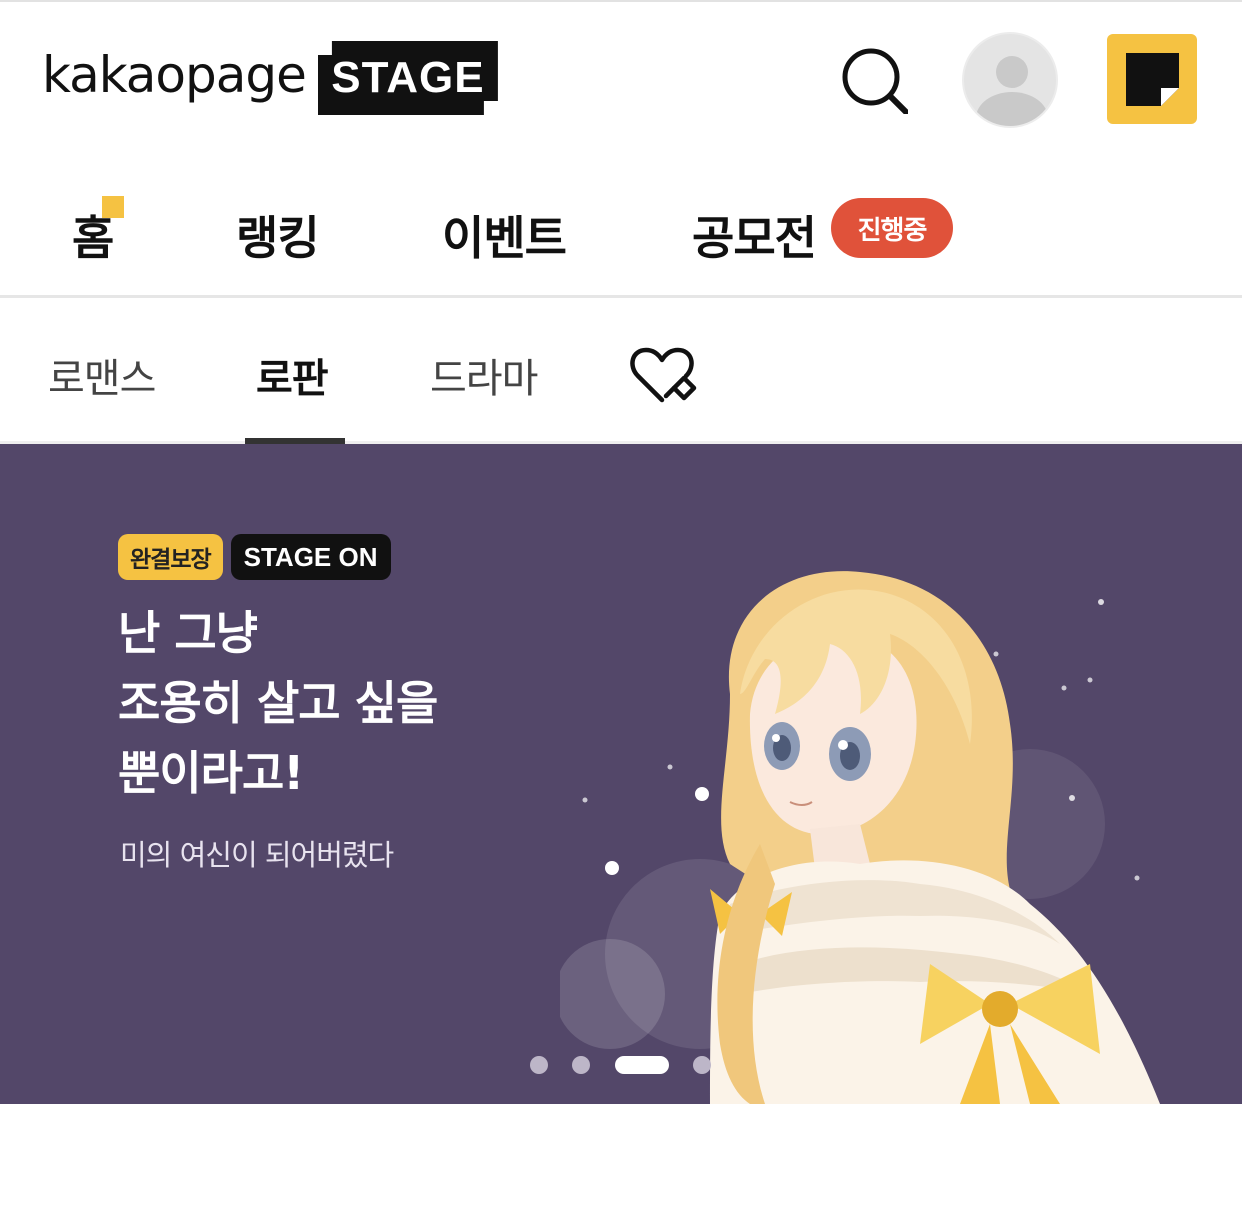 This screenshot has width=1242, height=1205. What do you see at coordinates (278, 235) in the screenshot?
I see `nav-ranking: 랭킹` at bounding box center [278, 235].